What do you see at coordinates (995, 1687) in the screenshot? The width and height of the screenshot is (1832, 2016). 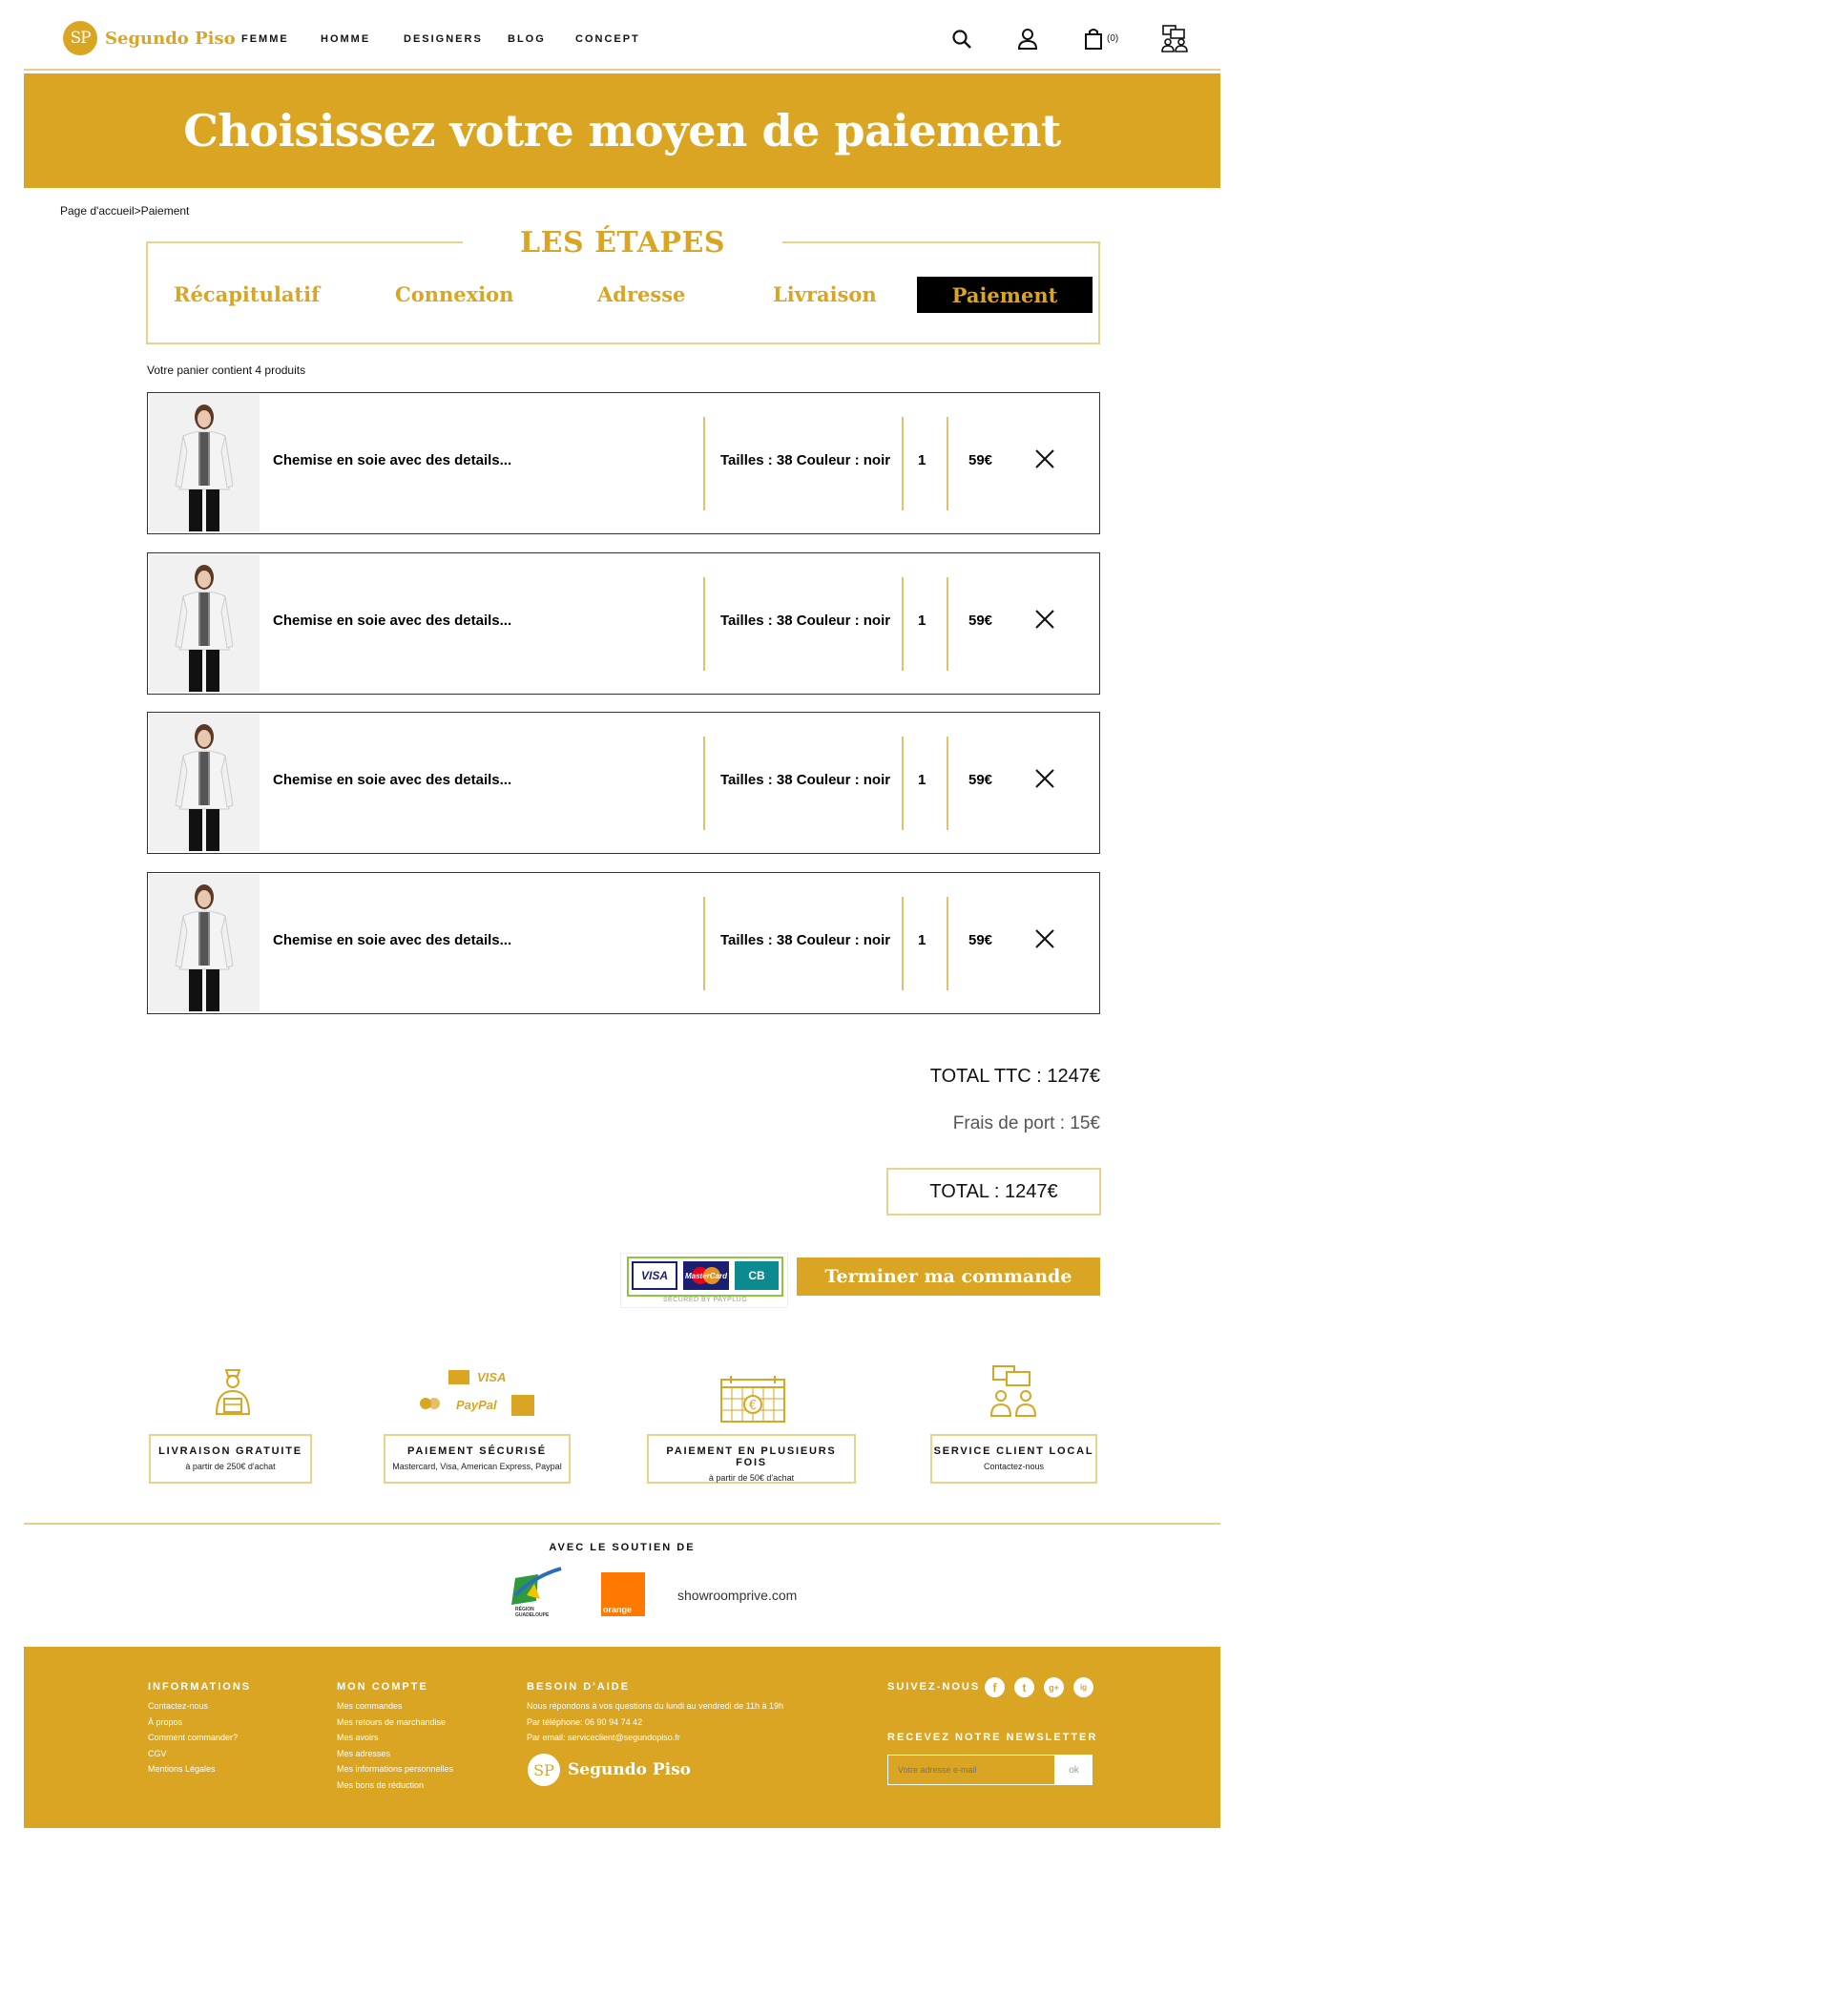 I see `facebook-icon: f` at bounding box center [995, 1687].